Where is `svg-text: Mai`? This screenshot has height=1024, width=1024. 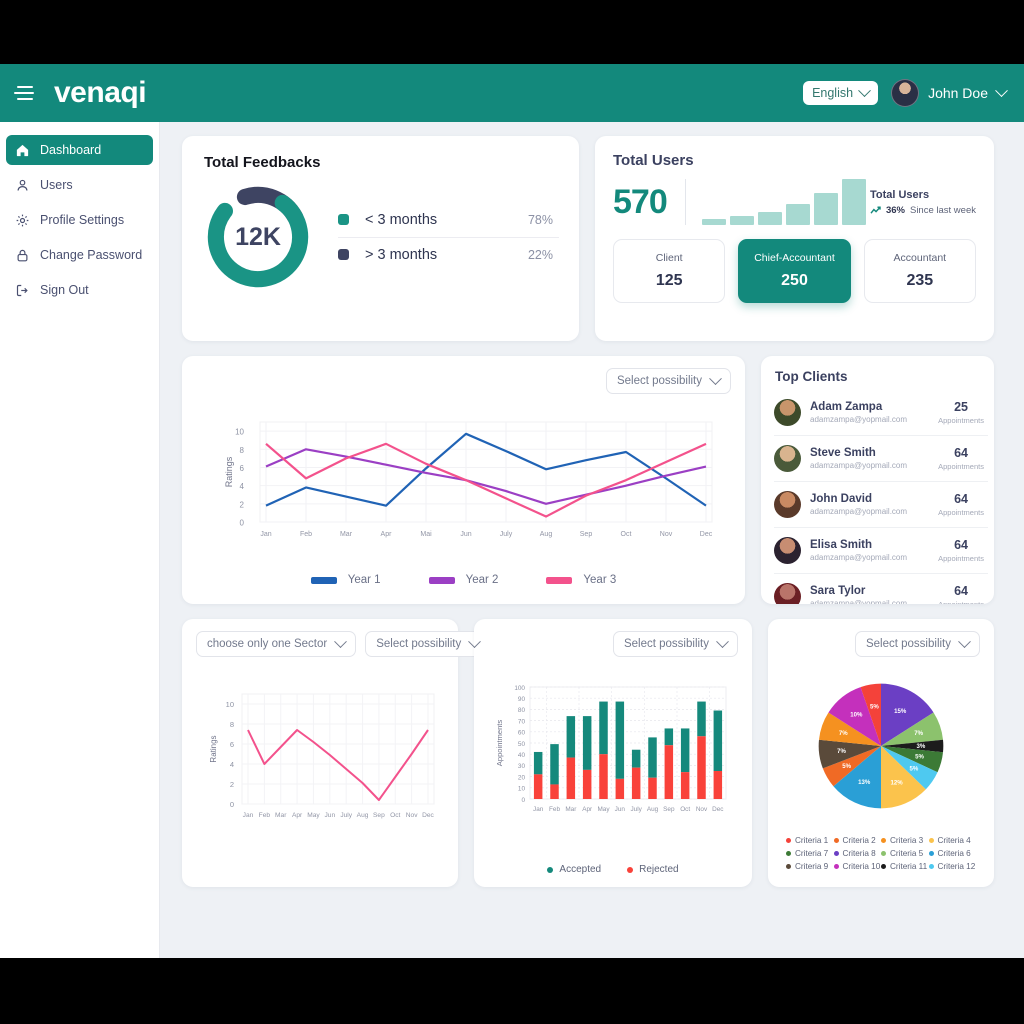
svg-text: Mai is located at coordinates (426, 534).